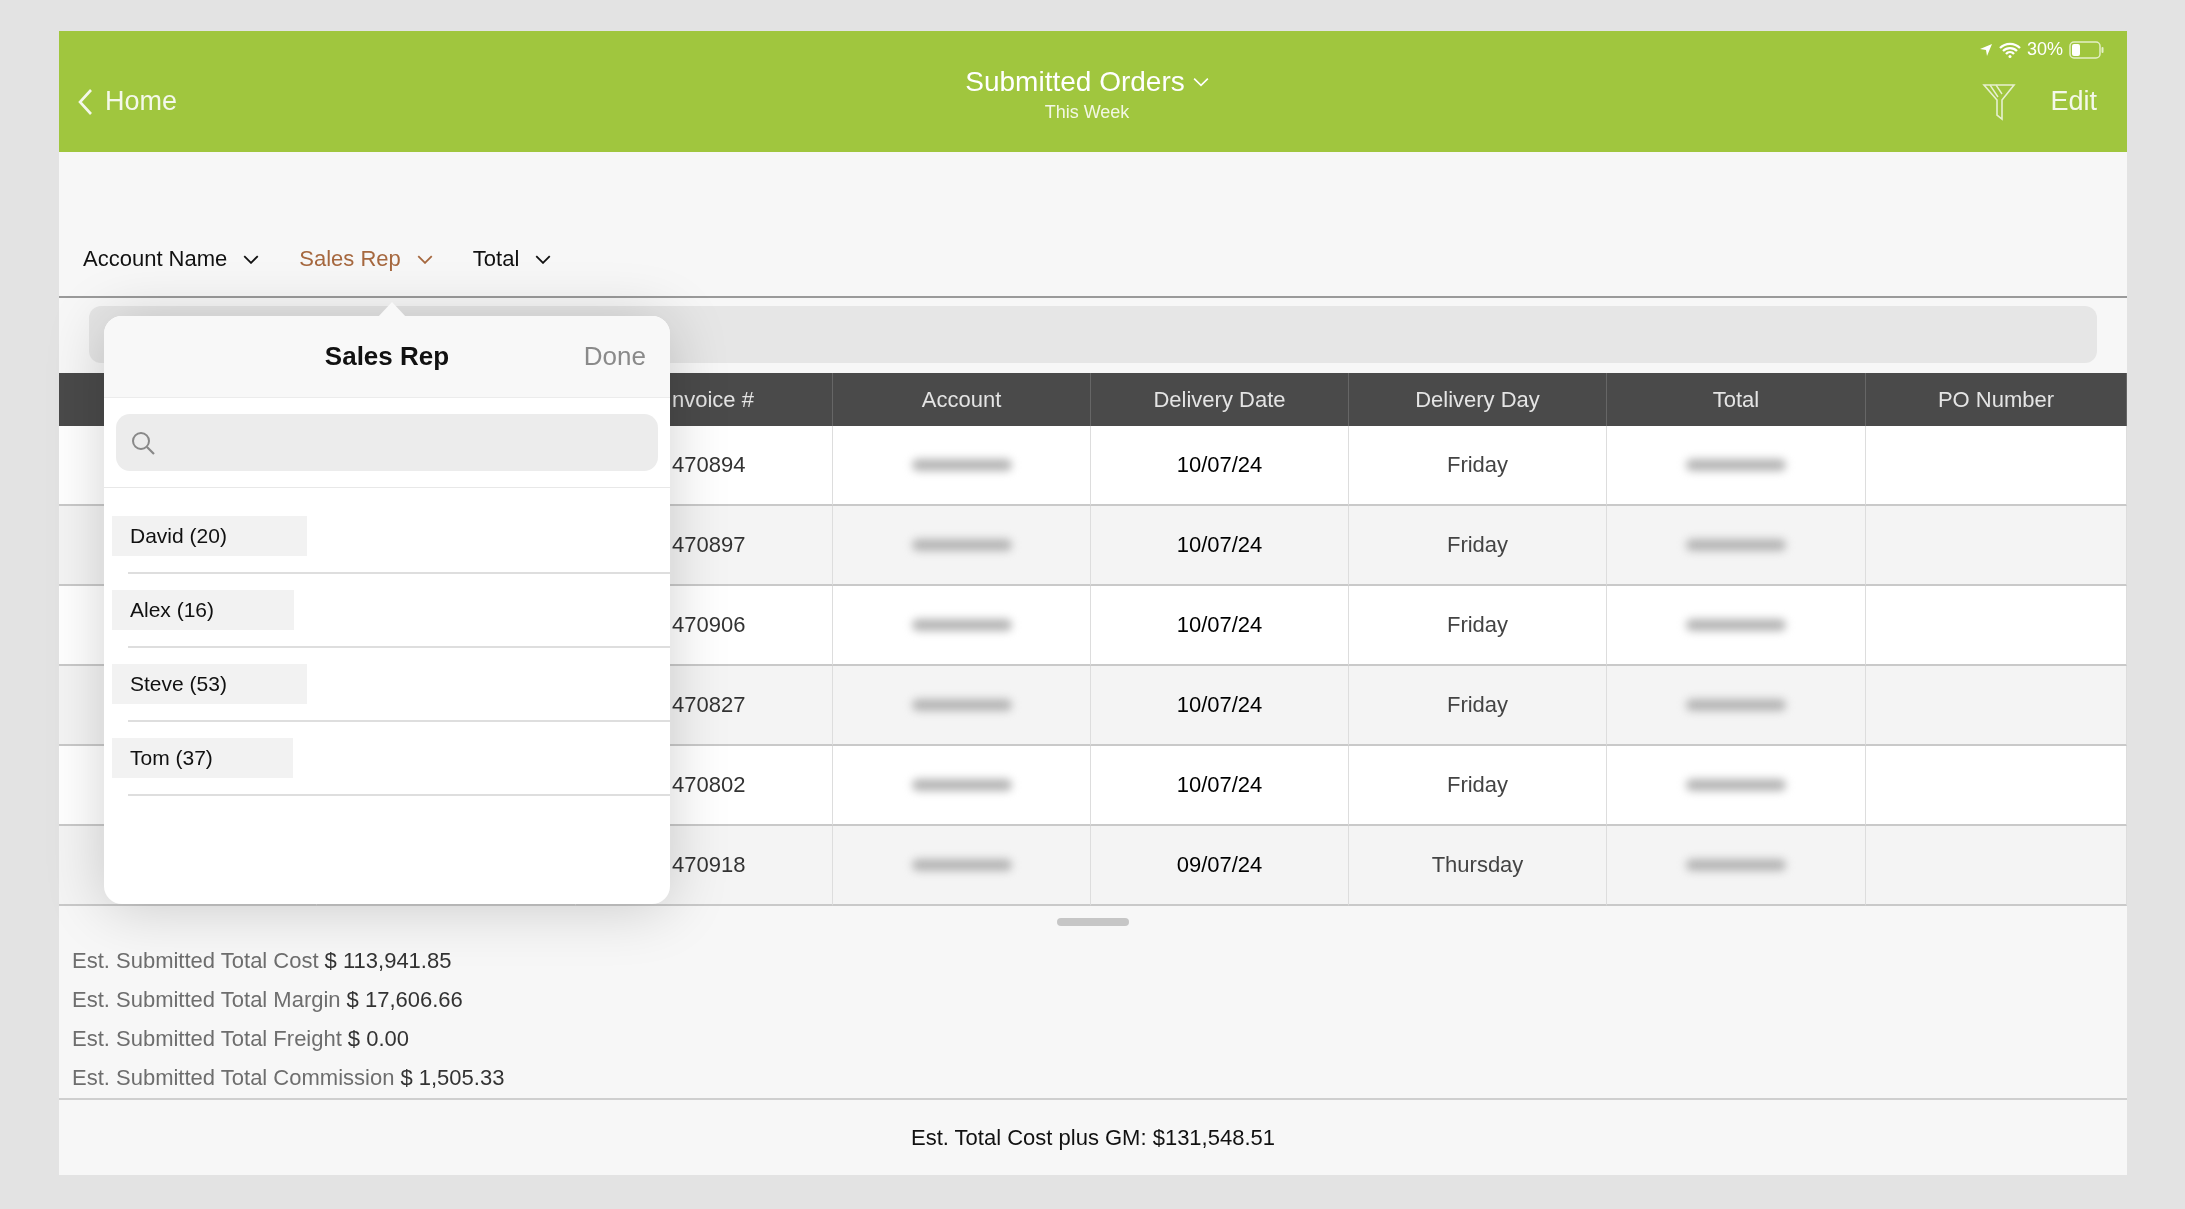  Describe the element at coordinates (202, 758) in the screenshot. I see `filter-option: Tom (37)` at that location.